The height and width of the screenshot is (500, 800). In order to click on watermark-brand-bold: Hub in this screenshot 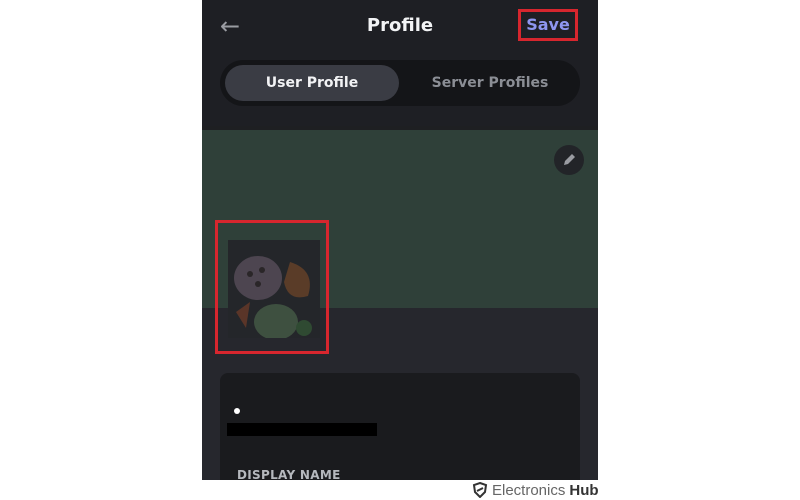, I will do `click(584, 490)`.